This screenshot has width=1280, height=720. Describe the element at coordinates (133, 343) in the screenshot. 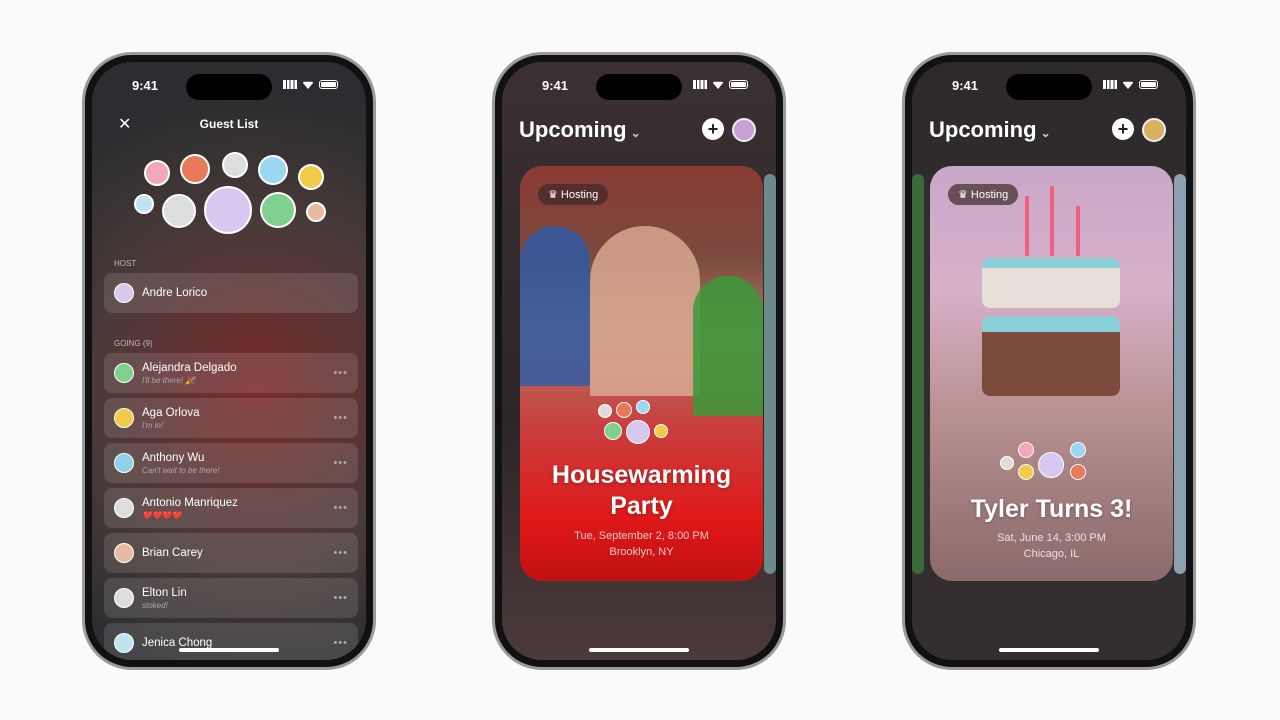

I see `going-section-label: GOING (9)` at that location.